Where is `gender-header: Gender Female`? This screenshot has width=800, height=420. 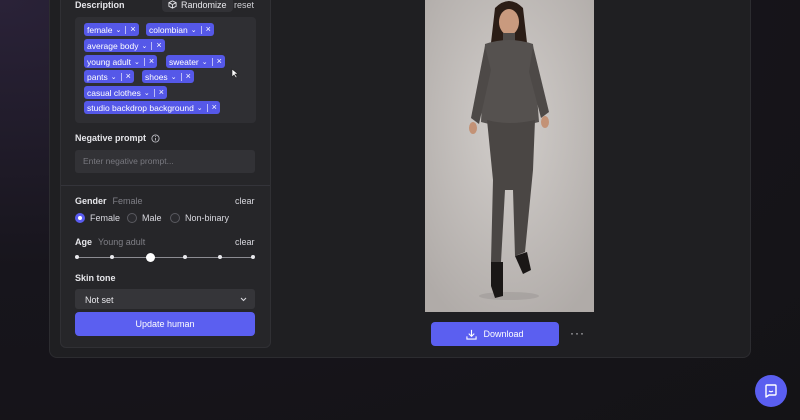 gender-header: Gender Female is located at coordinates (109, 201).